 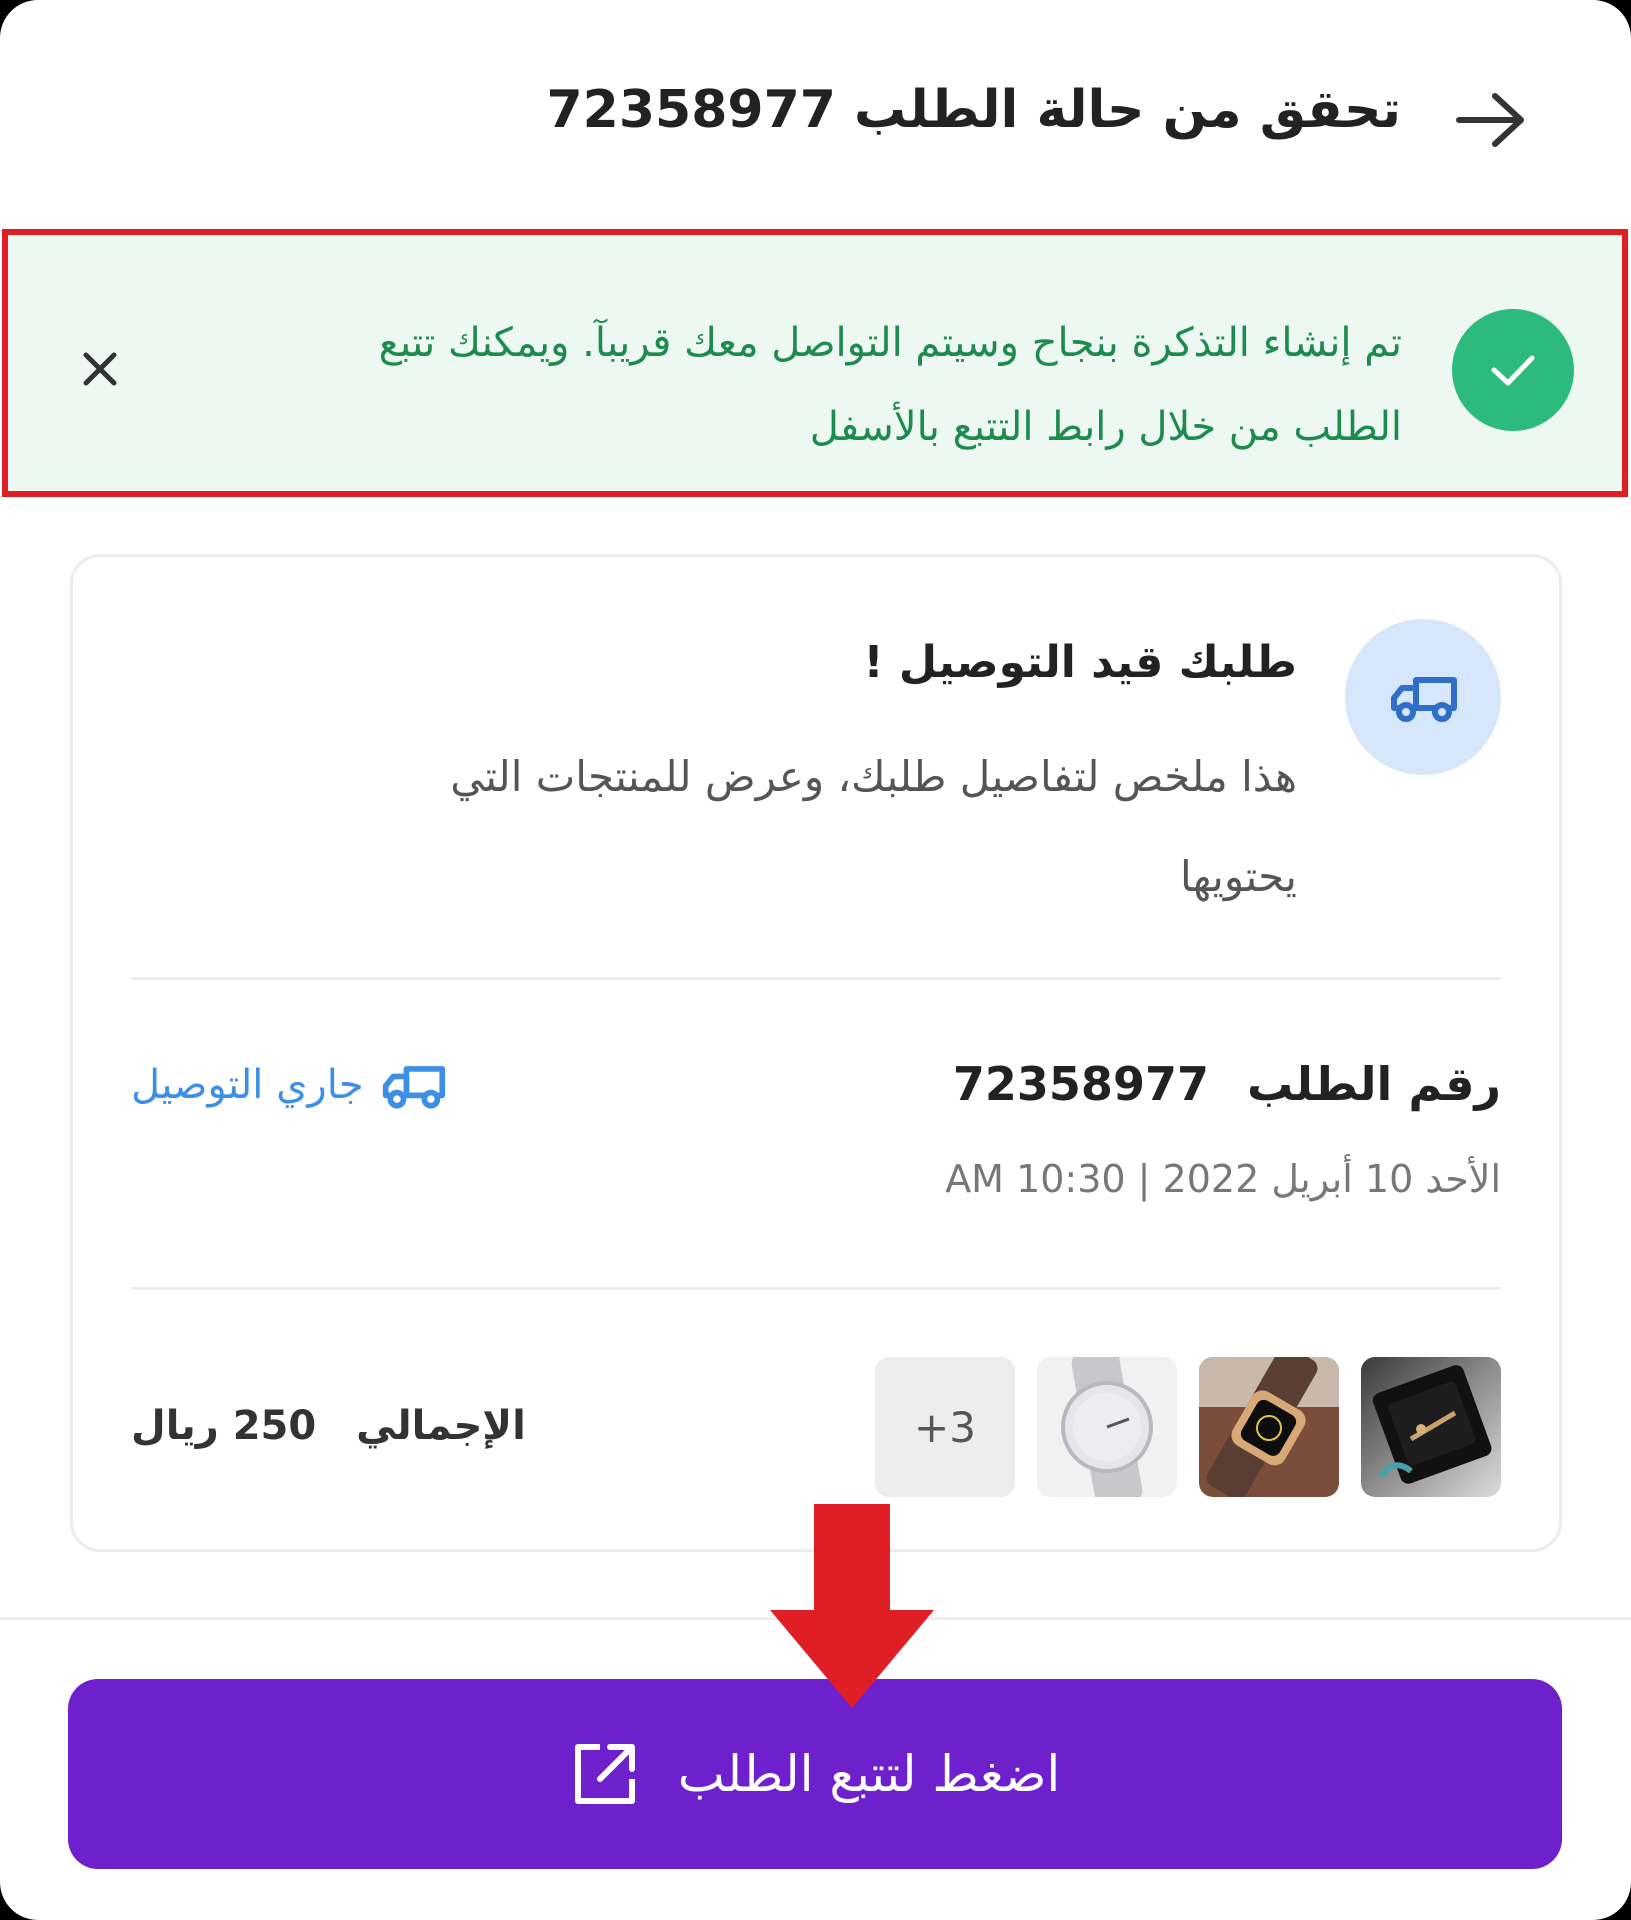 What do you see at coordinates (1107, 1427) in the screenshot?
I see `product-thumbnail-white-watch` at bounding box center [1107, 1427].